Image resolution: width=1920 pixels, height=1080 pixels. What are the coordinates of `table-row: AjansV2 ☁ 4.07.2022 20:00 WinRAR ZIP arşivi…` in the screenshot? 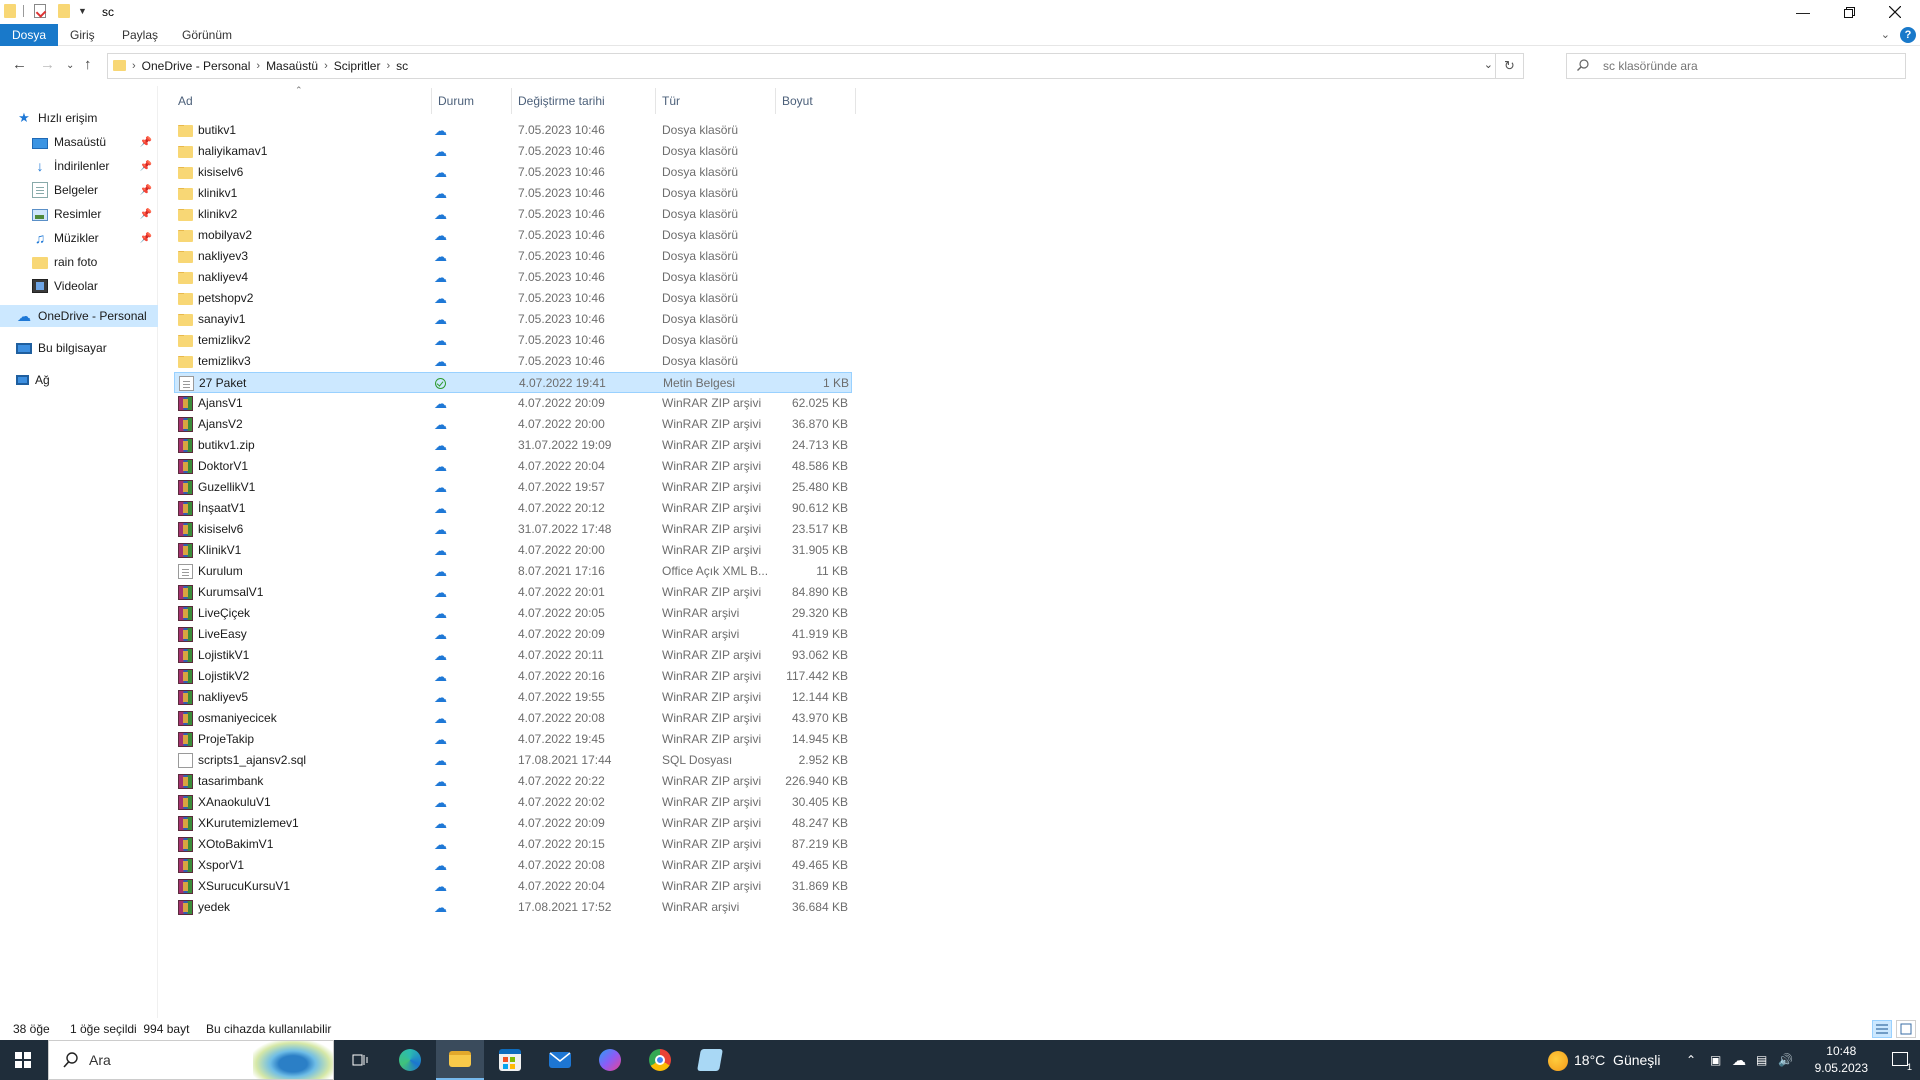 It's located at (513, 424).